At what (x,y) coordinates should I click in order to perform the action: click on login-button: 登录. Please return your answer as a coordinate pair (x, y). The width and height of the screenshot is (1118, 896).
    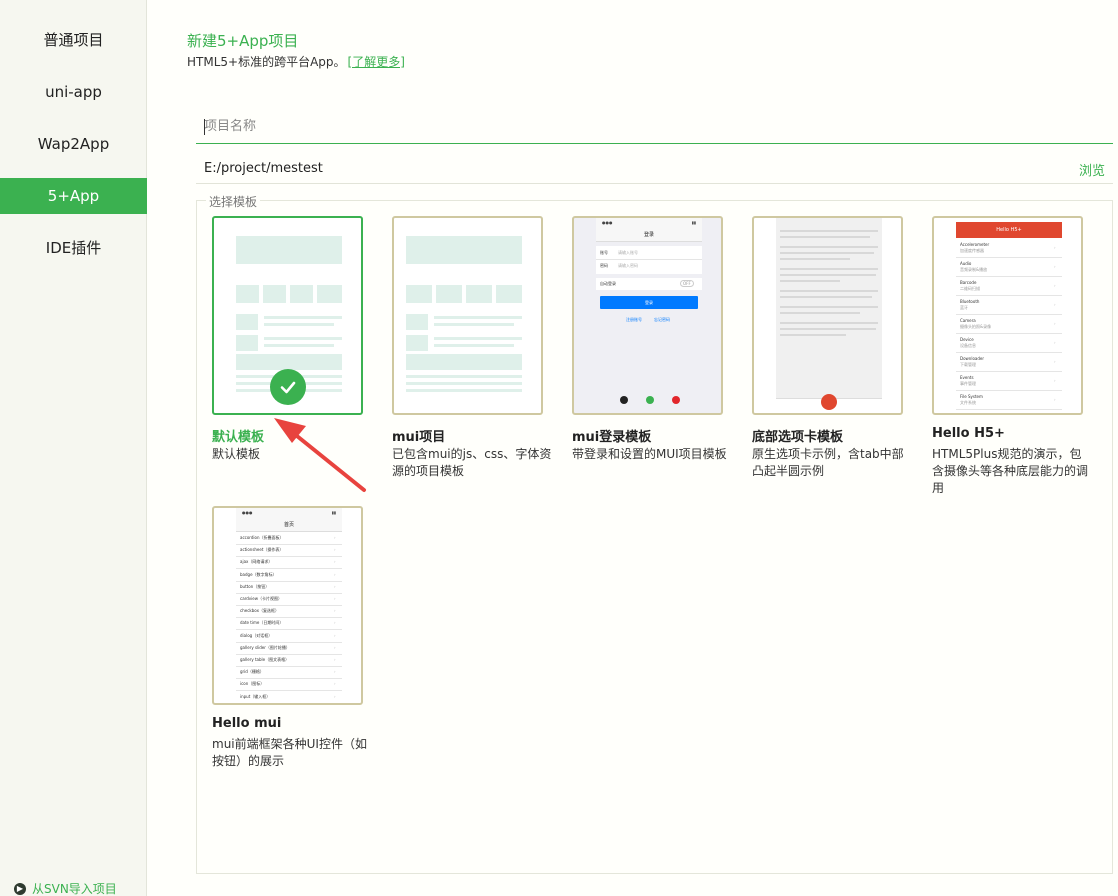
    Looking at the image, I should click on (649, 302).